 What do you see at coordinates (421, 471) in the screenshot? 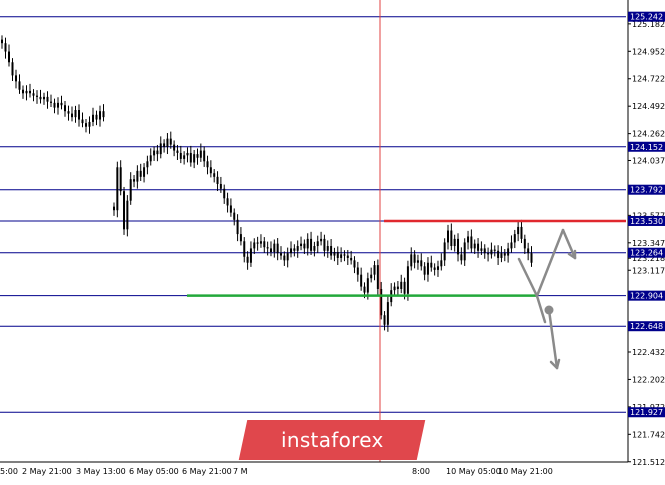
I see `time-tick-label: 8:00` at bounding box center [421, 471].